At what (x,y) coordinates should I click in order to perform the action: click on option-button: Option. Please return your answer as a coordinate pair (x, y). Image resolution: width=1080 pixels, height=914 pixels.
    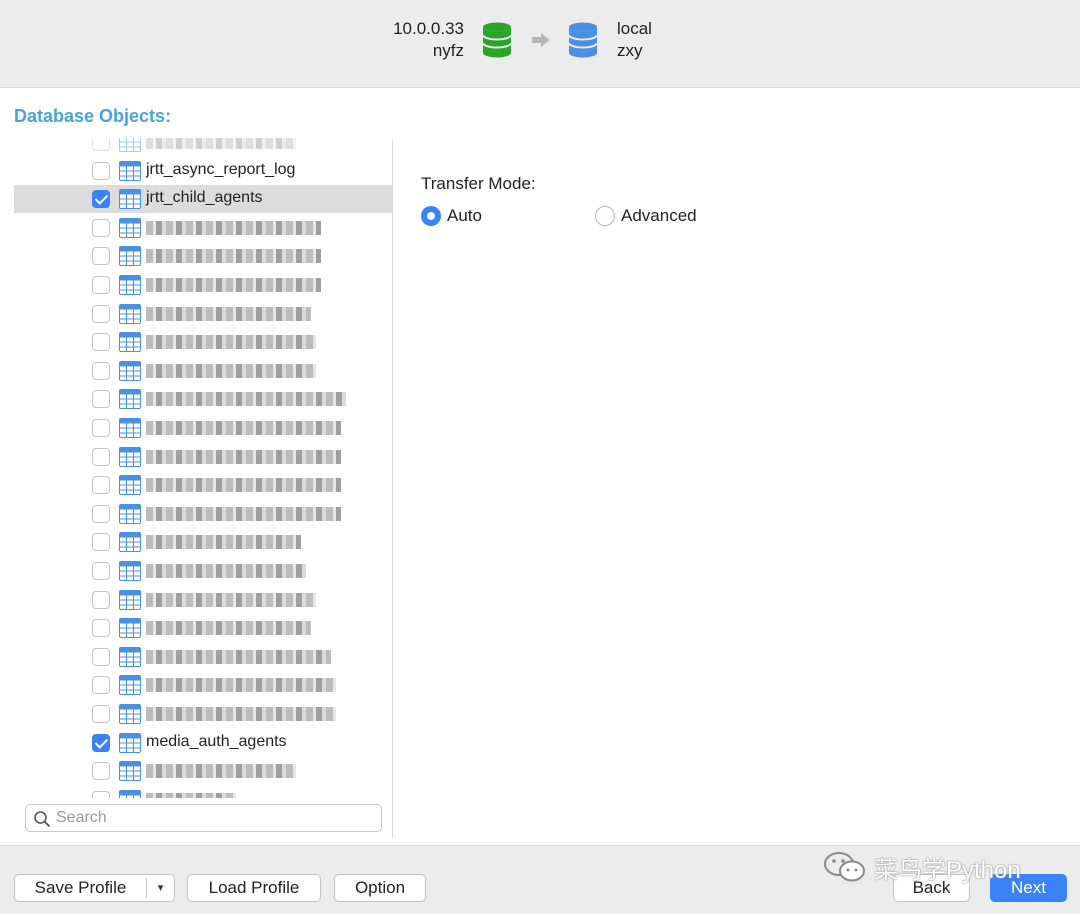
    Looking at the image, I should click on (380, 888).